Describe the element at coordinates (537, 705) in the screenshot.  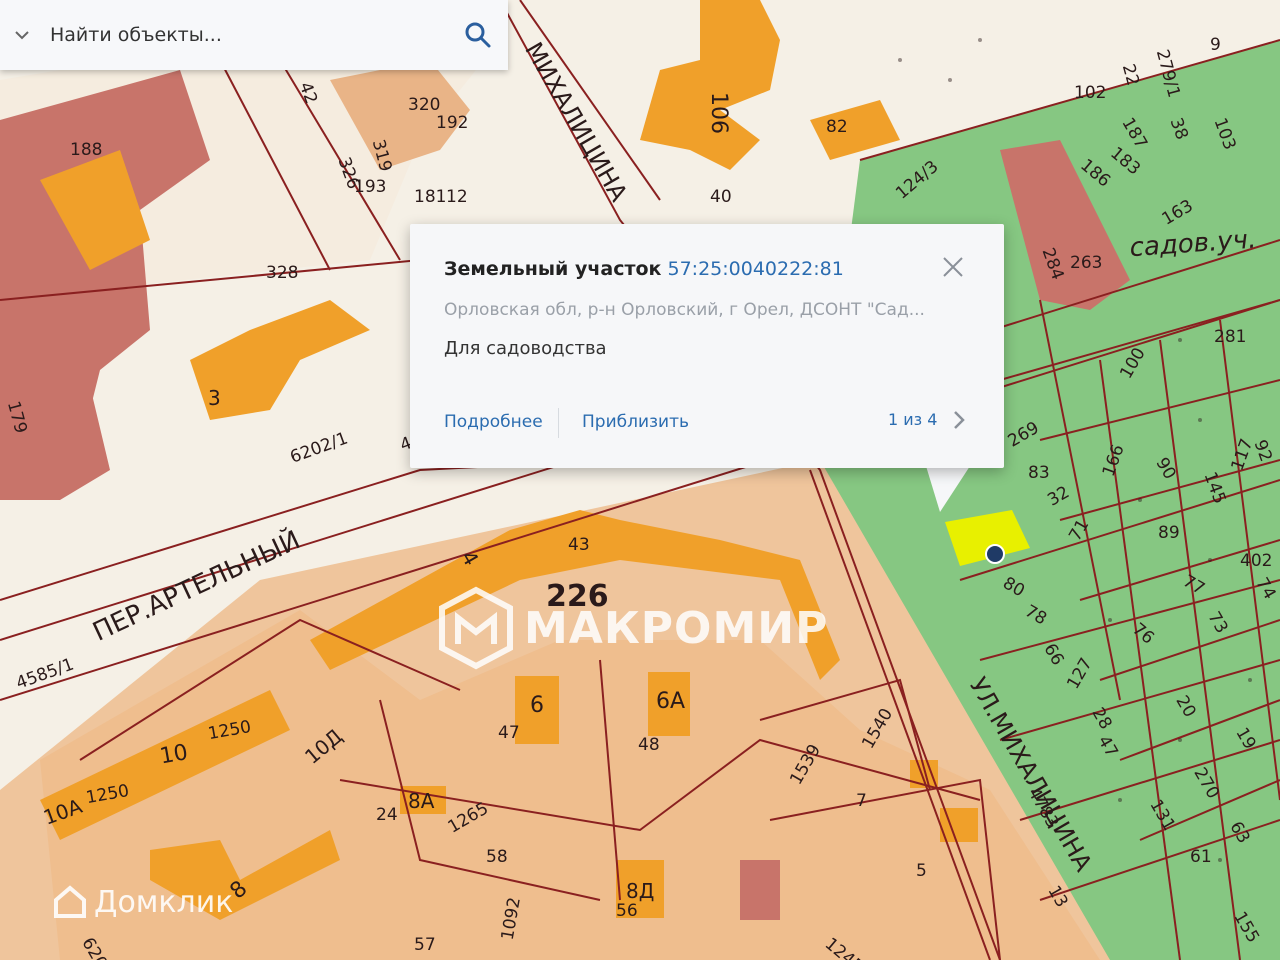
I see `map-label: 6` at that location.